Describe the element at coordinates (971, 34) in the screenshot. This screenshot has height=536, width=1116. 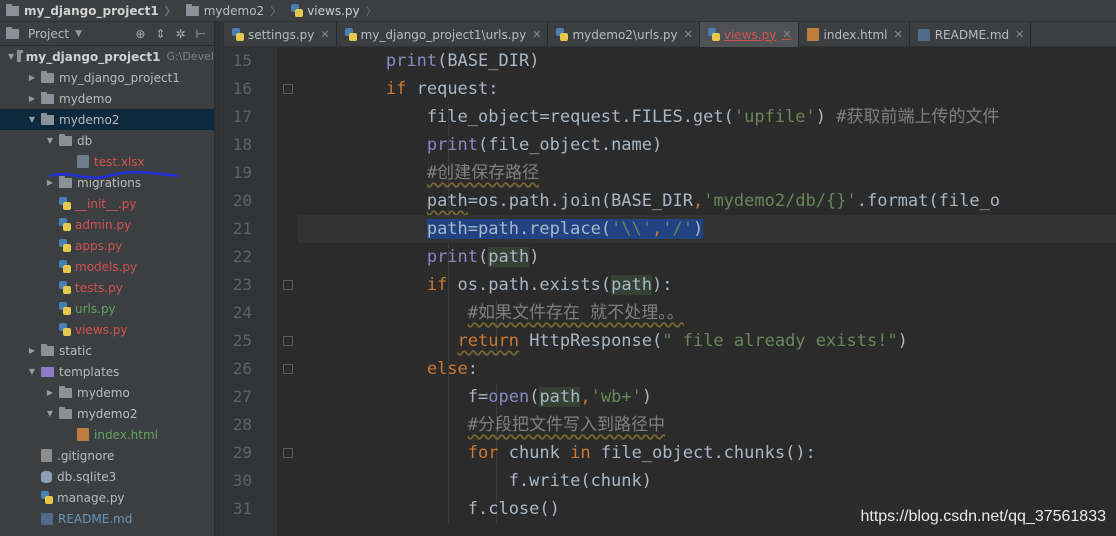
I see `editor-tab: README.md ✕` at that location.